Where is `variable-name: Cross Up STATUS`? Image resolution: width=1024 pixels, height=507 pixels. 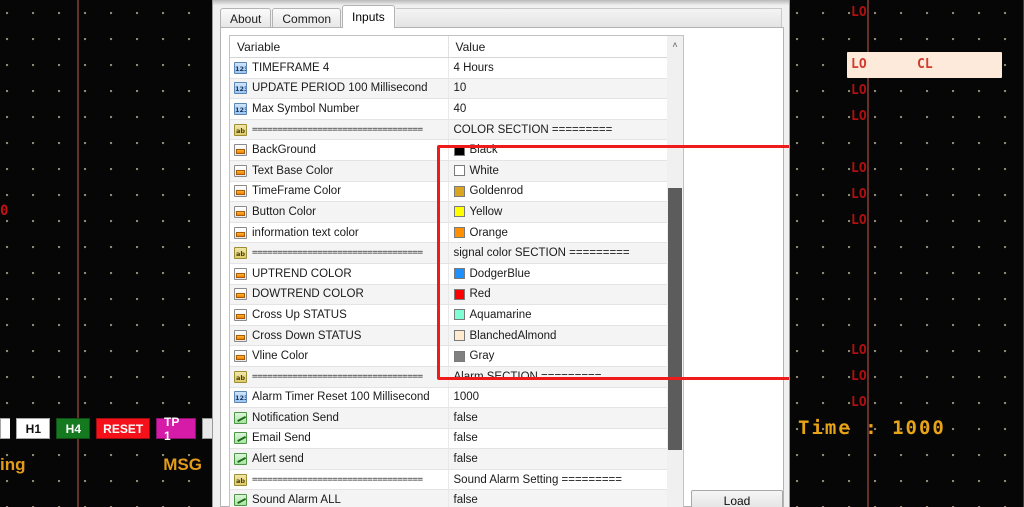 variable-name: Cross Up STATUS is located at coordinates (299, 314).